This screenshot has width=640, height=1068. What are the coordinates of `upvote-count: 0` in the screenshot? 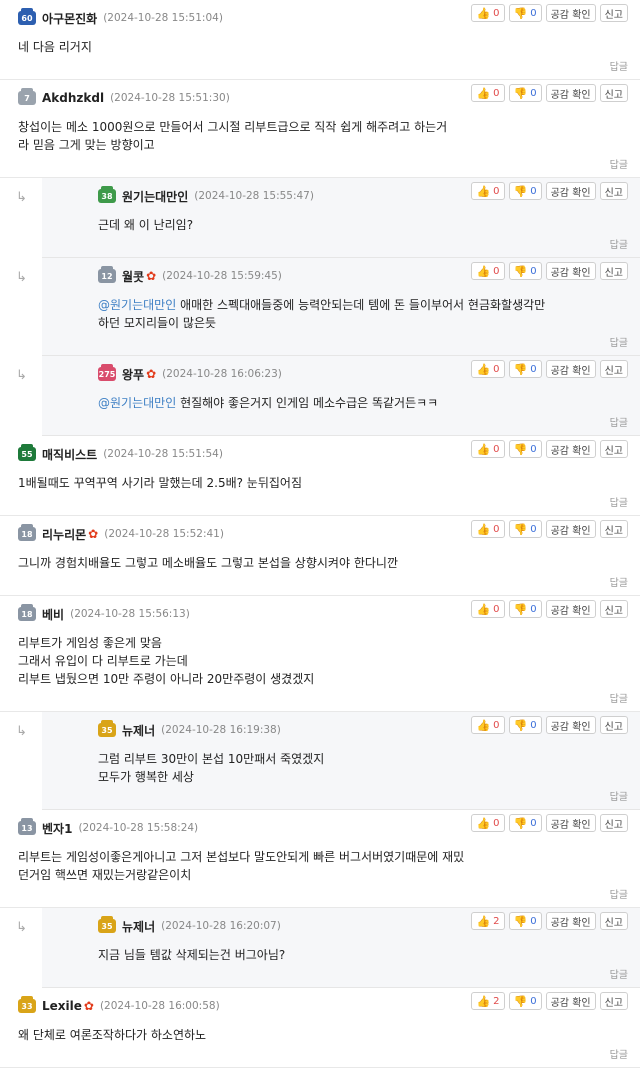 It's located at (496, 529).